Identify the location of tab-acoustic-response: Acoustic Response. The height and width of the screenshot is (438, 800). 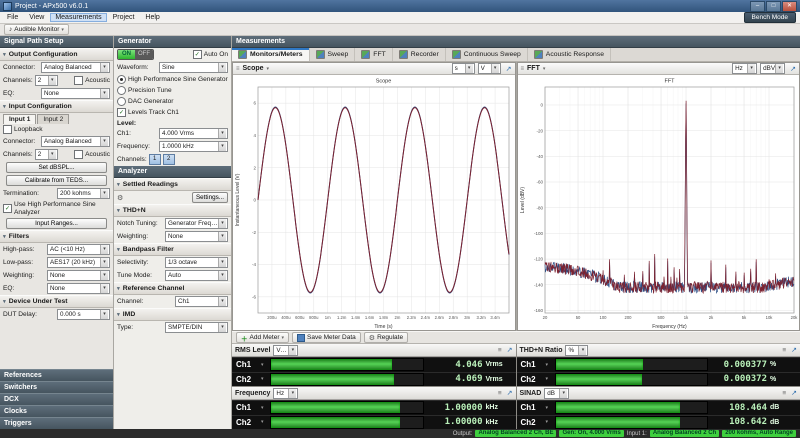
(569, 54).